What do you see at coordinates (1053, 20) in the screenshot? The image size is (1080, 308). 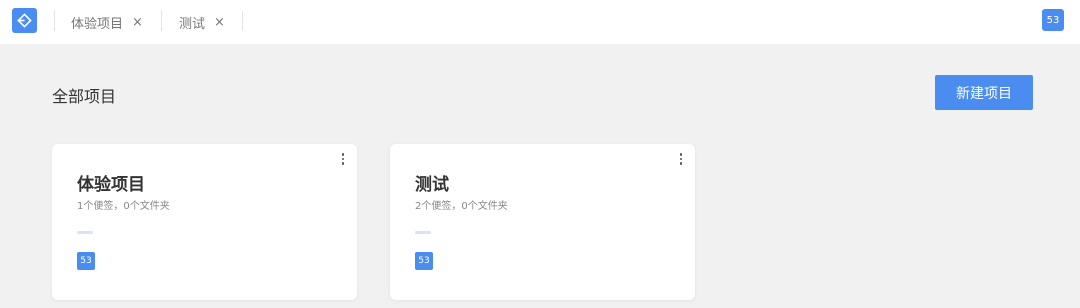 I see `user-avatar: 53` at bounding box center [1053, 20].